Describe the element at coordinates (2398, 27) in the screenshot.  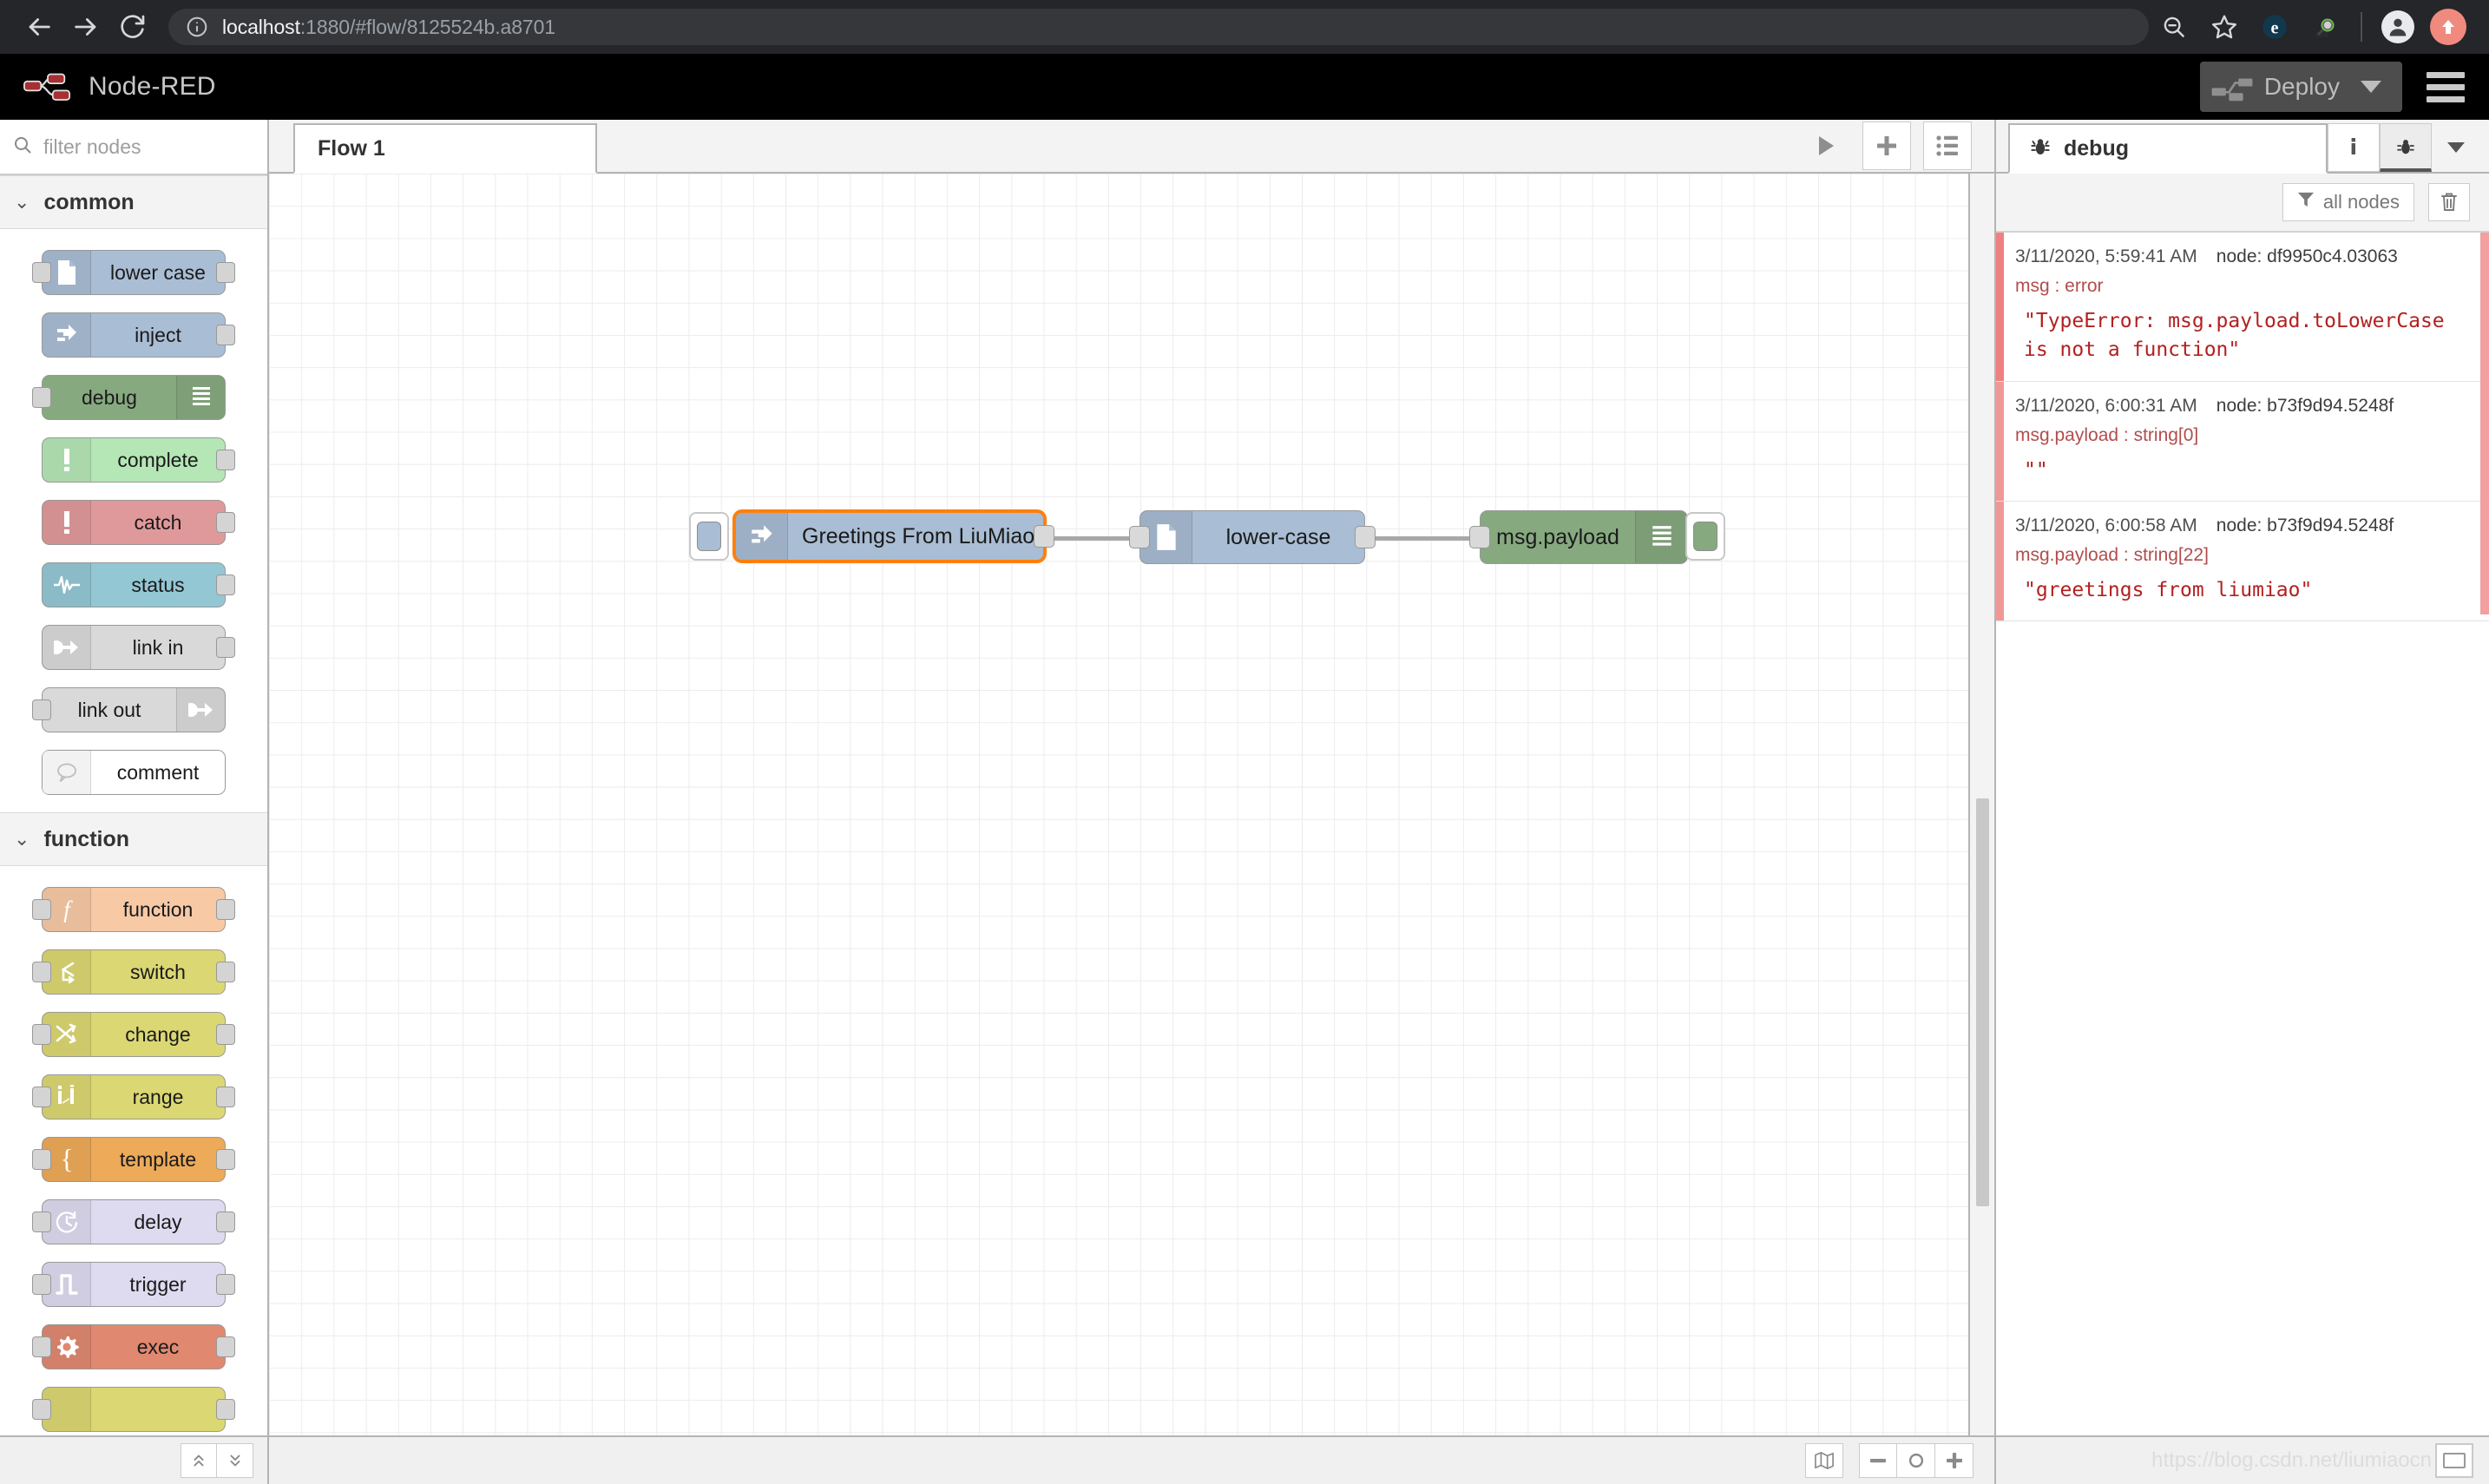
I see `profile-avatar-icon` at that location.